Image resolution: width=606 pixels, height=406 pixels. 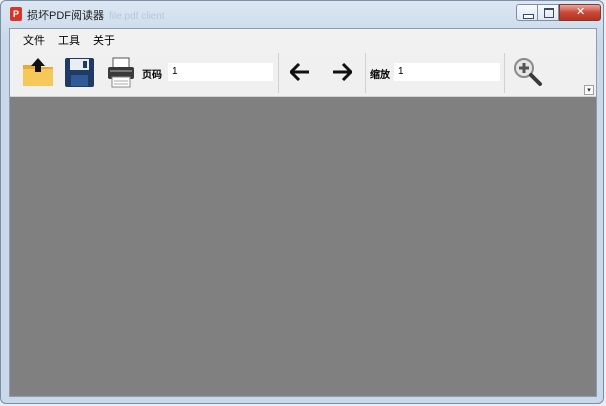 I want to click on menu-about: 关于, so click(x=104, y=40).